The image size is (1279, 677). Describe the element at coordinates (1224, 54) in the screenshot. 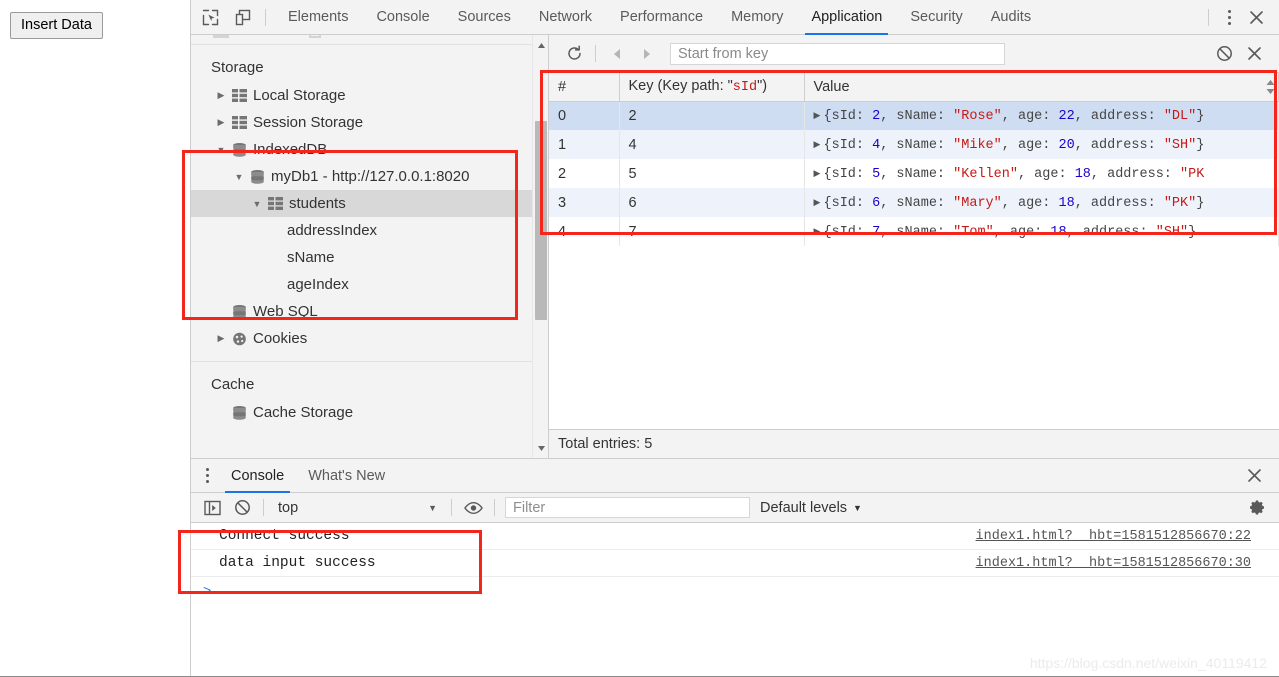

I see `clear-object-store-icon` at that location.